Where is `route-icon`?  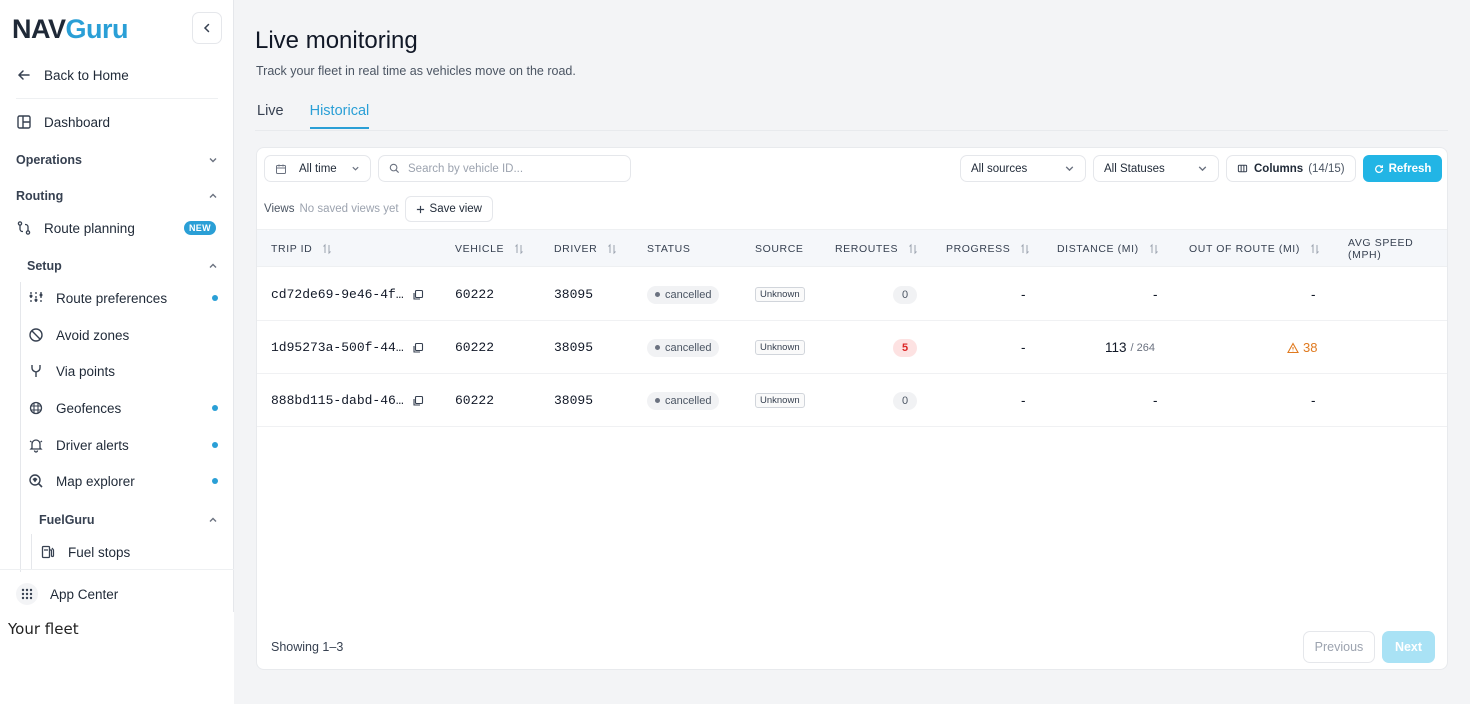
route-icon is located at coordinates (24, 228).